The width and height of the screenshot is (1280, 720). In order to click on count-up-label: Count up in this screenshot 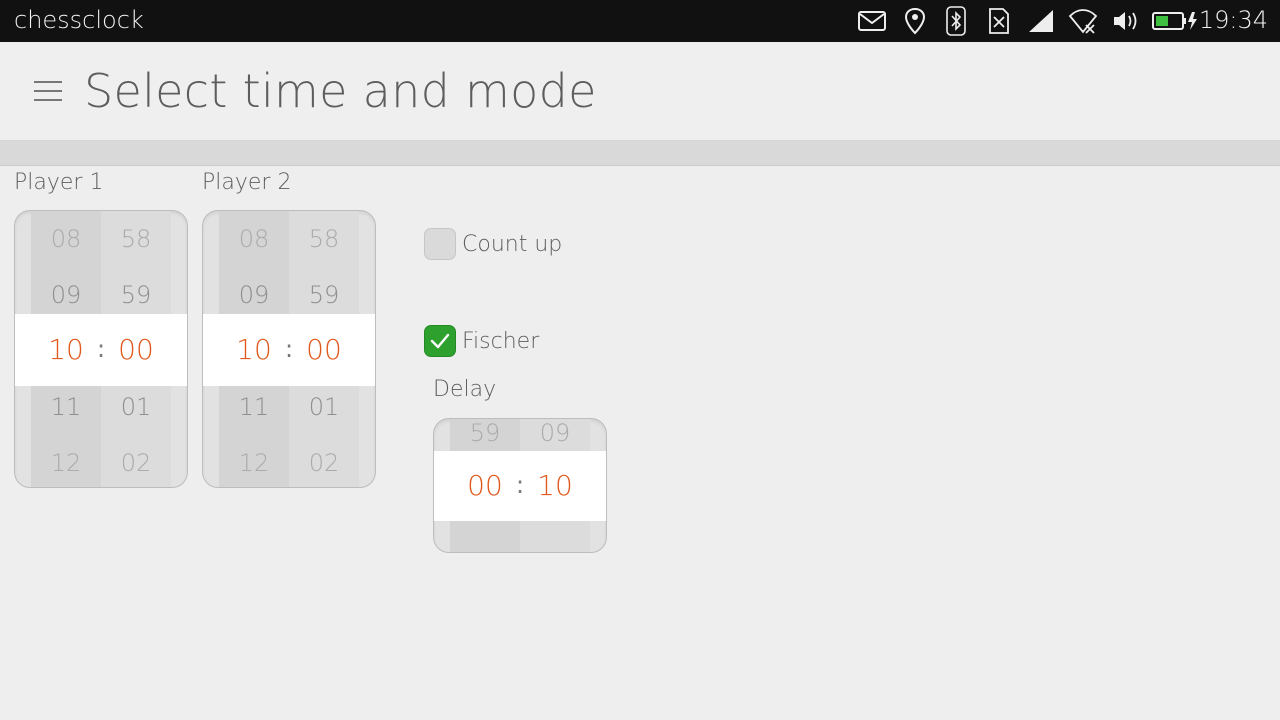, I will do `click(512, 244)`.